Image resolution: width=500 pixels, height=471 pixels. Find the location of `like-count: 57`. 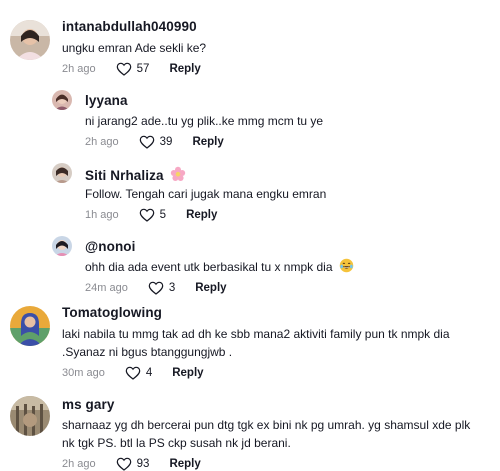

like-count: 57 is located at coordinates (143, 69).